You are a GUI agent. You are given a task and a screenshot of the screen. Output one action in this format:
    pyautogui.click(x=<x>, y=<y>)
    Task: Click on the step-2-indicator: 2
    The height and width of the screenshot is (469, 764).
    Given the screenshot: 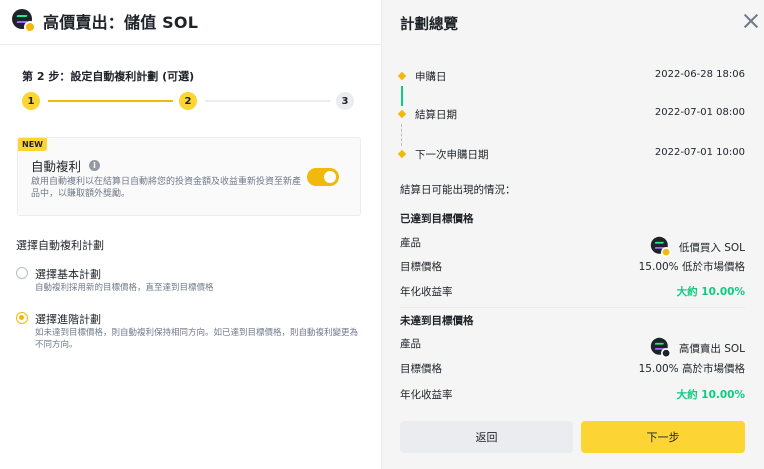 What is the action you would take?
    pyautogui.click(x=188, y=101)
    